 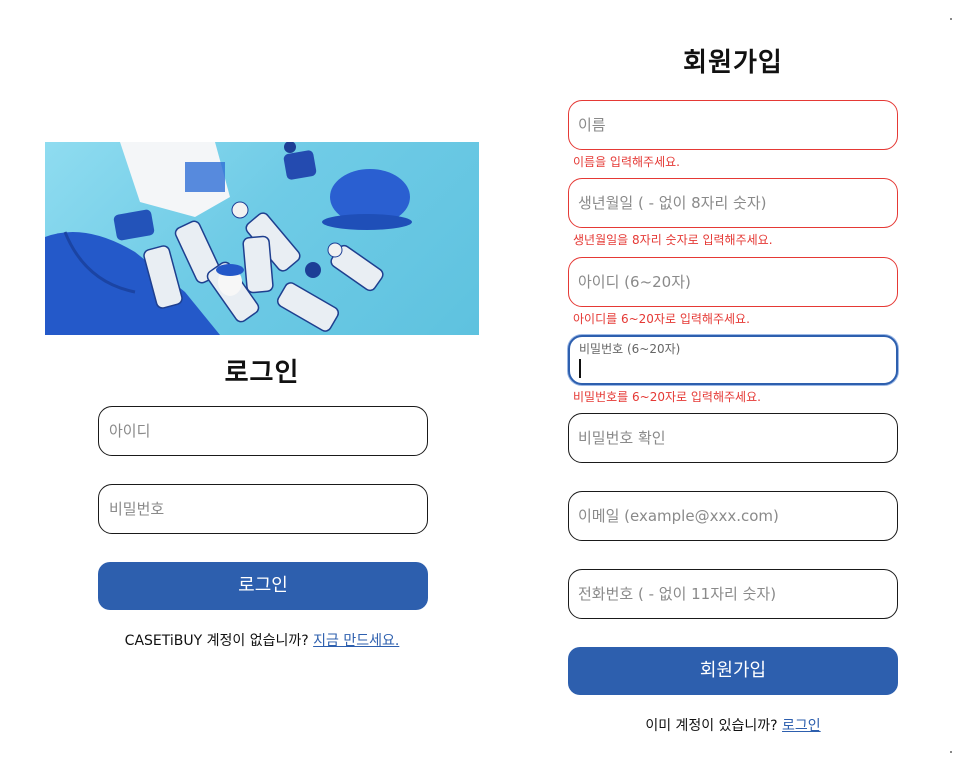 I want to click on signup-name-error: 이름을 입력해주세요., so click(x=626, y=162).